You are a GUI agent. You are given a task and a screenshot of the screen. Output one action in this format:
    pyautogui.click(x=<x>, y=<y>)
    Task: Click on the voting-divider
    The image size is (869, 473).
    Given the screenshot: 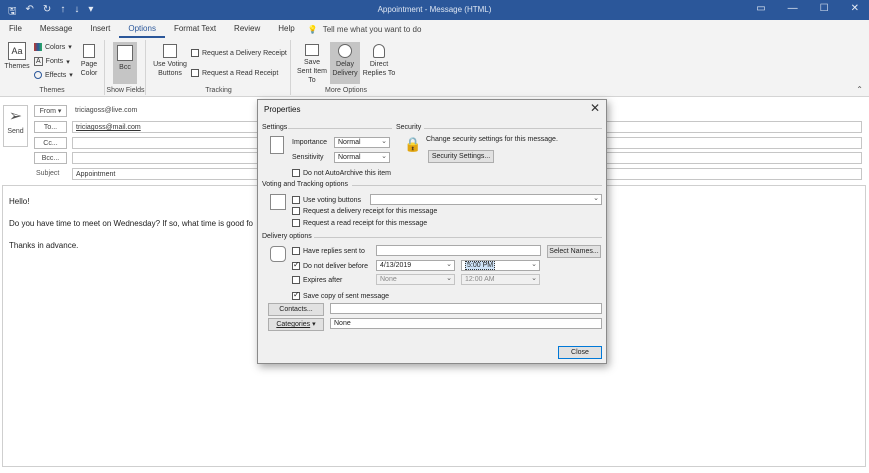 What is the action you would take?
    pyautogui.click(x=477, y=185)
    